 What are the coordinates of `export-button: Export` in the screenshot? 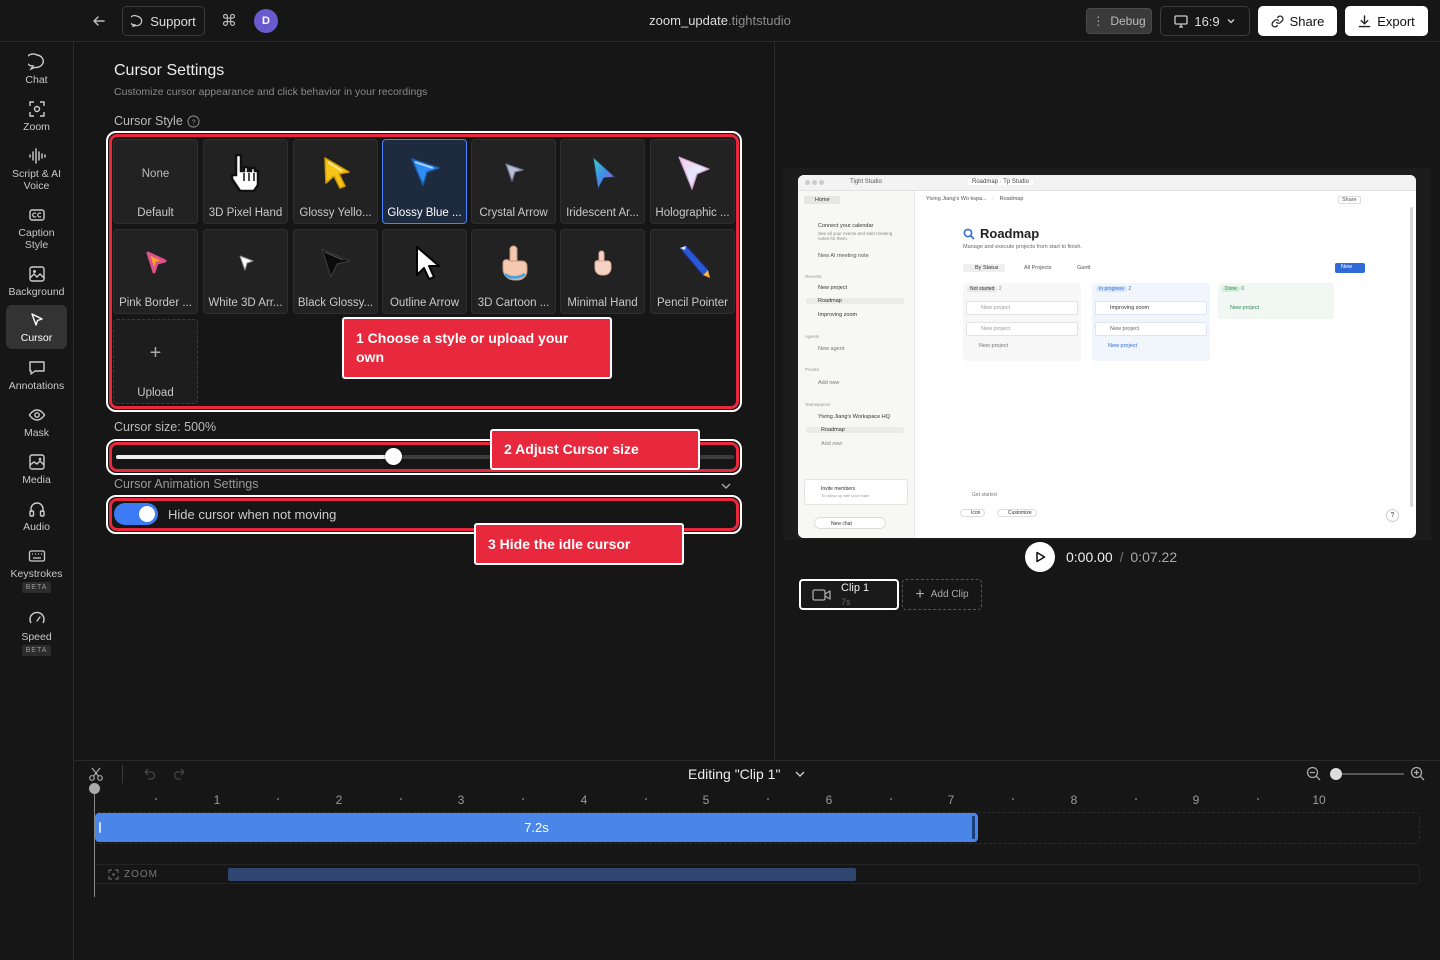 It's located at (1386, 21).